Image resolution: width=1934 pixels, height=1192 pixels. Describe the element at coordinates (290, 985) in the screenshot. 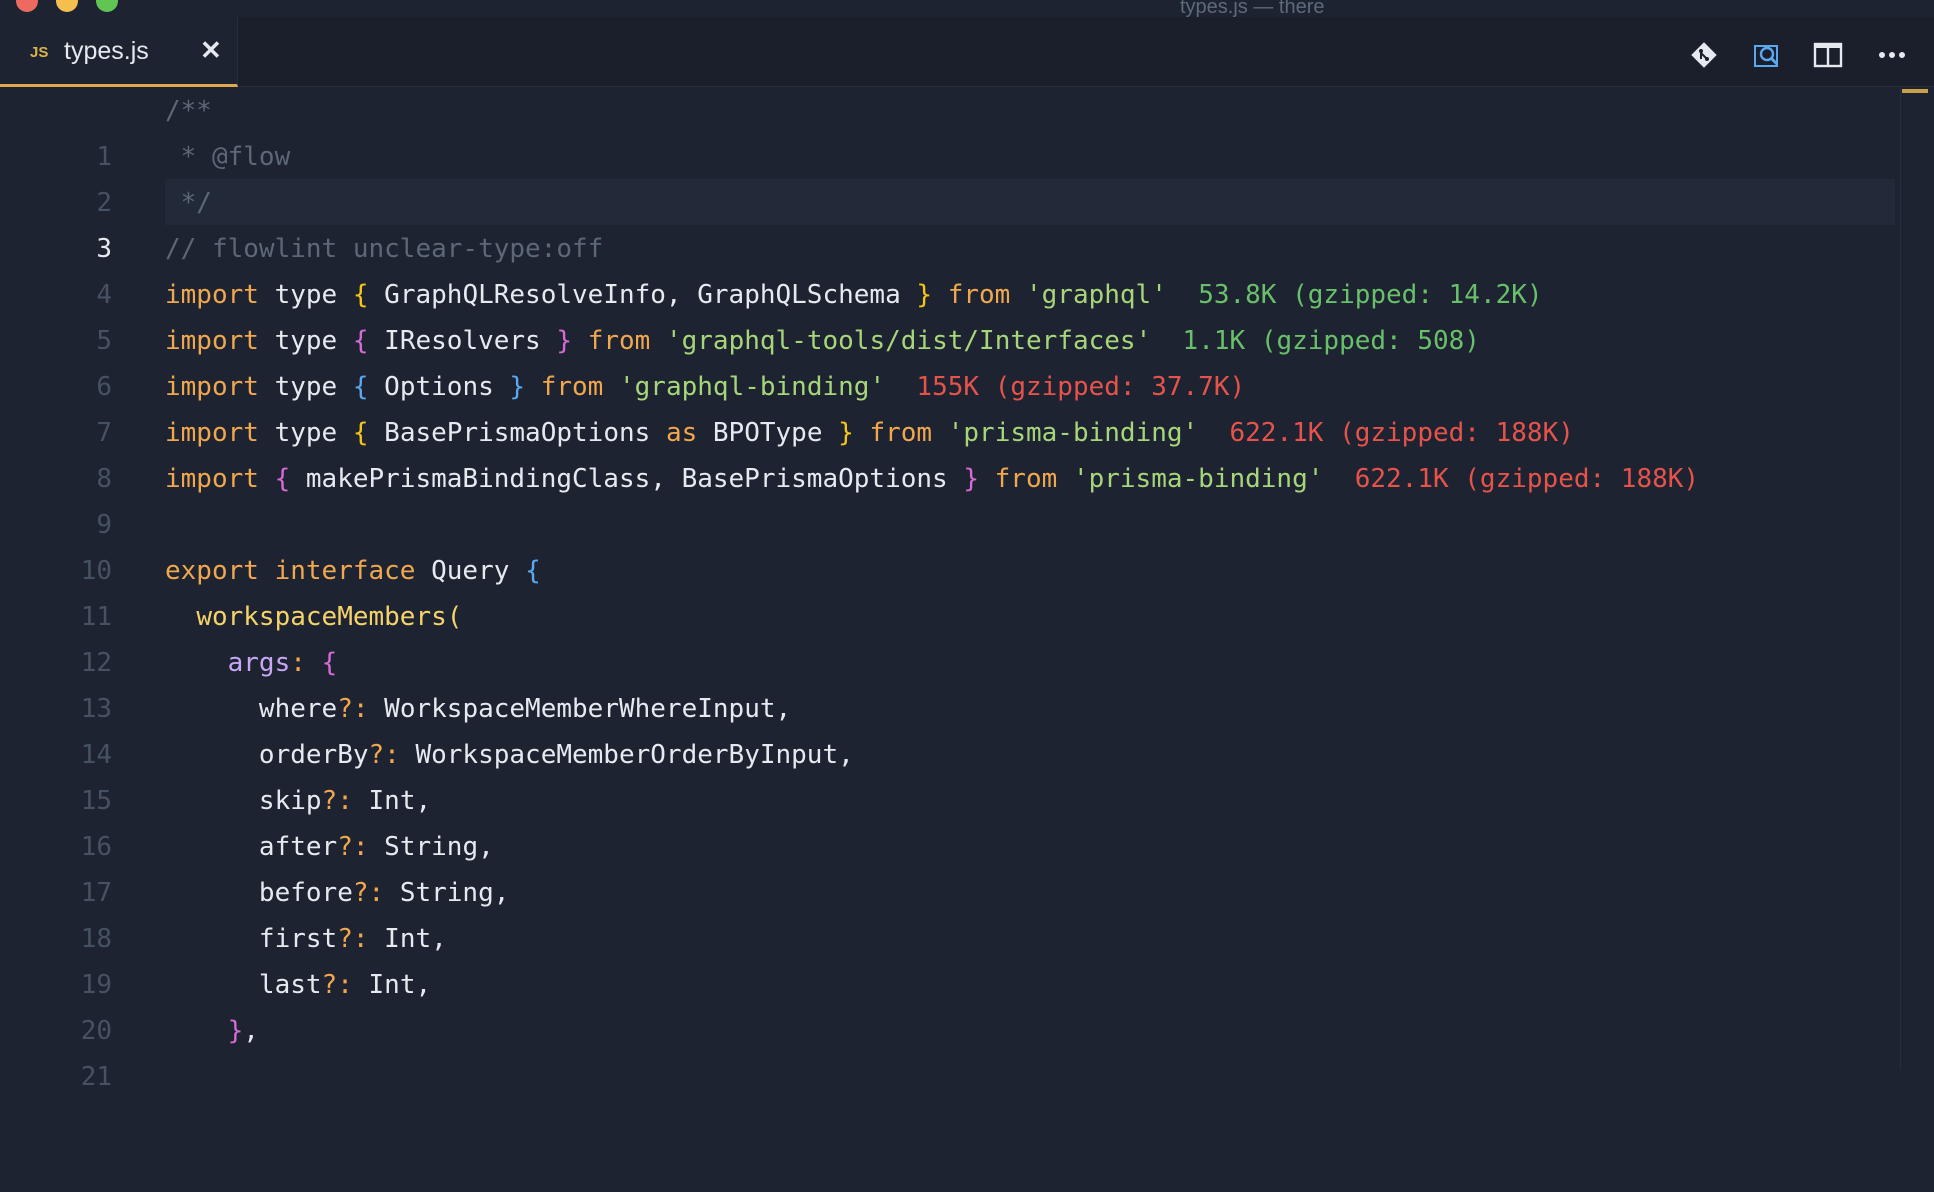

I see `field-name: last` at that location.